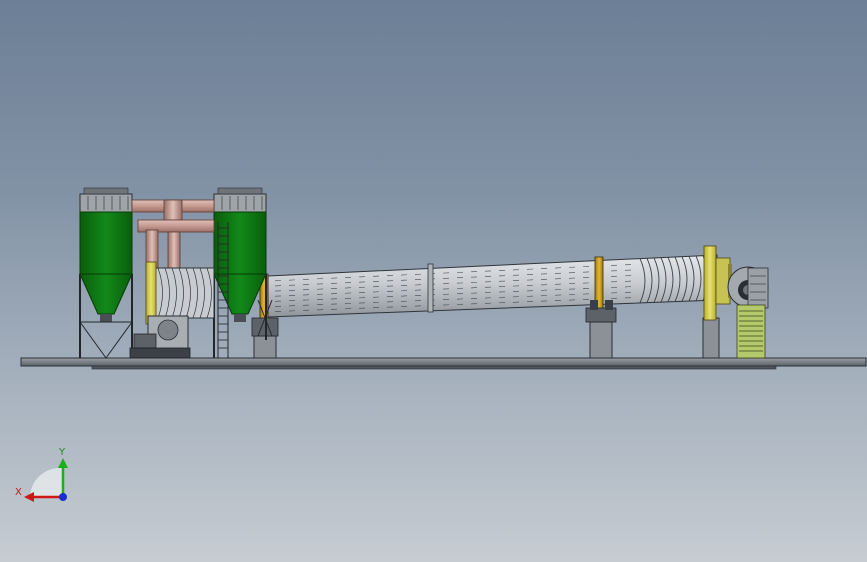 This screenshot has height=562, width=867. Describe the element at coordinates (492, 286) in the screenshot. I see `rotary-drum` at that location.